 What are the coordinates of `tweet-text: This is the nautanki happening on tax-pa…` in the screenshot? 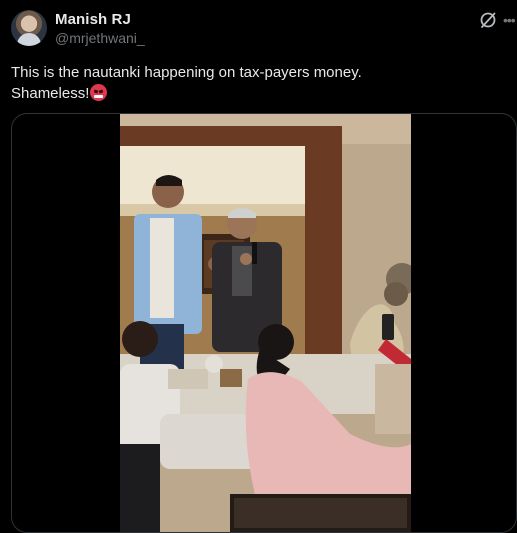 It's located at (256, 83).